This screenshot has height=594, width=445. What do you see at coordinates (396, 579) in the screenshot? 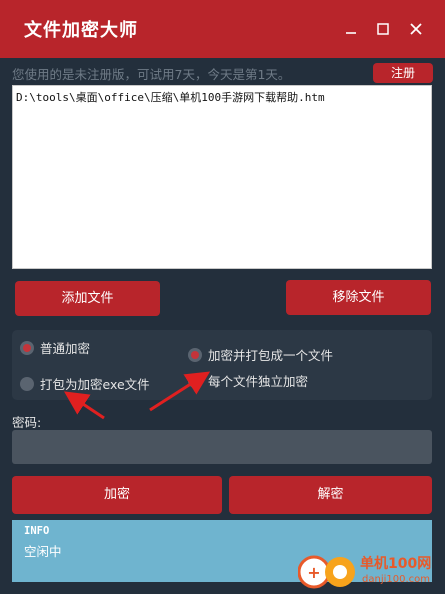
I see `watermark-url: danji100.com` at bounding box center [396, 579].